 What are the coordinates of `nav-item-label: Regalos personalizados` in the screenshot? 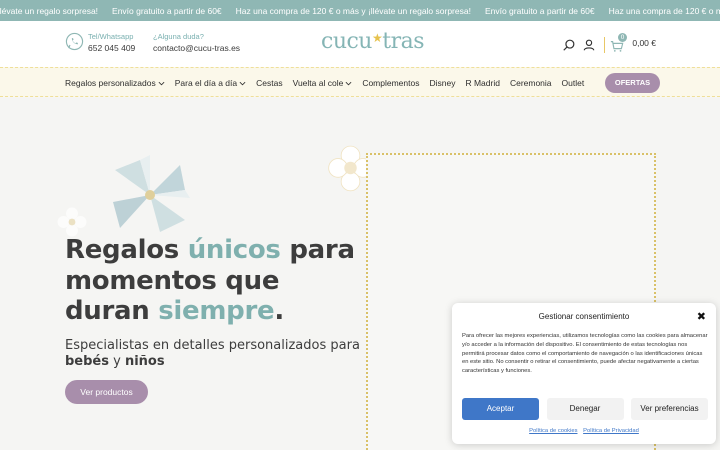 It's located at (110, 83).